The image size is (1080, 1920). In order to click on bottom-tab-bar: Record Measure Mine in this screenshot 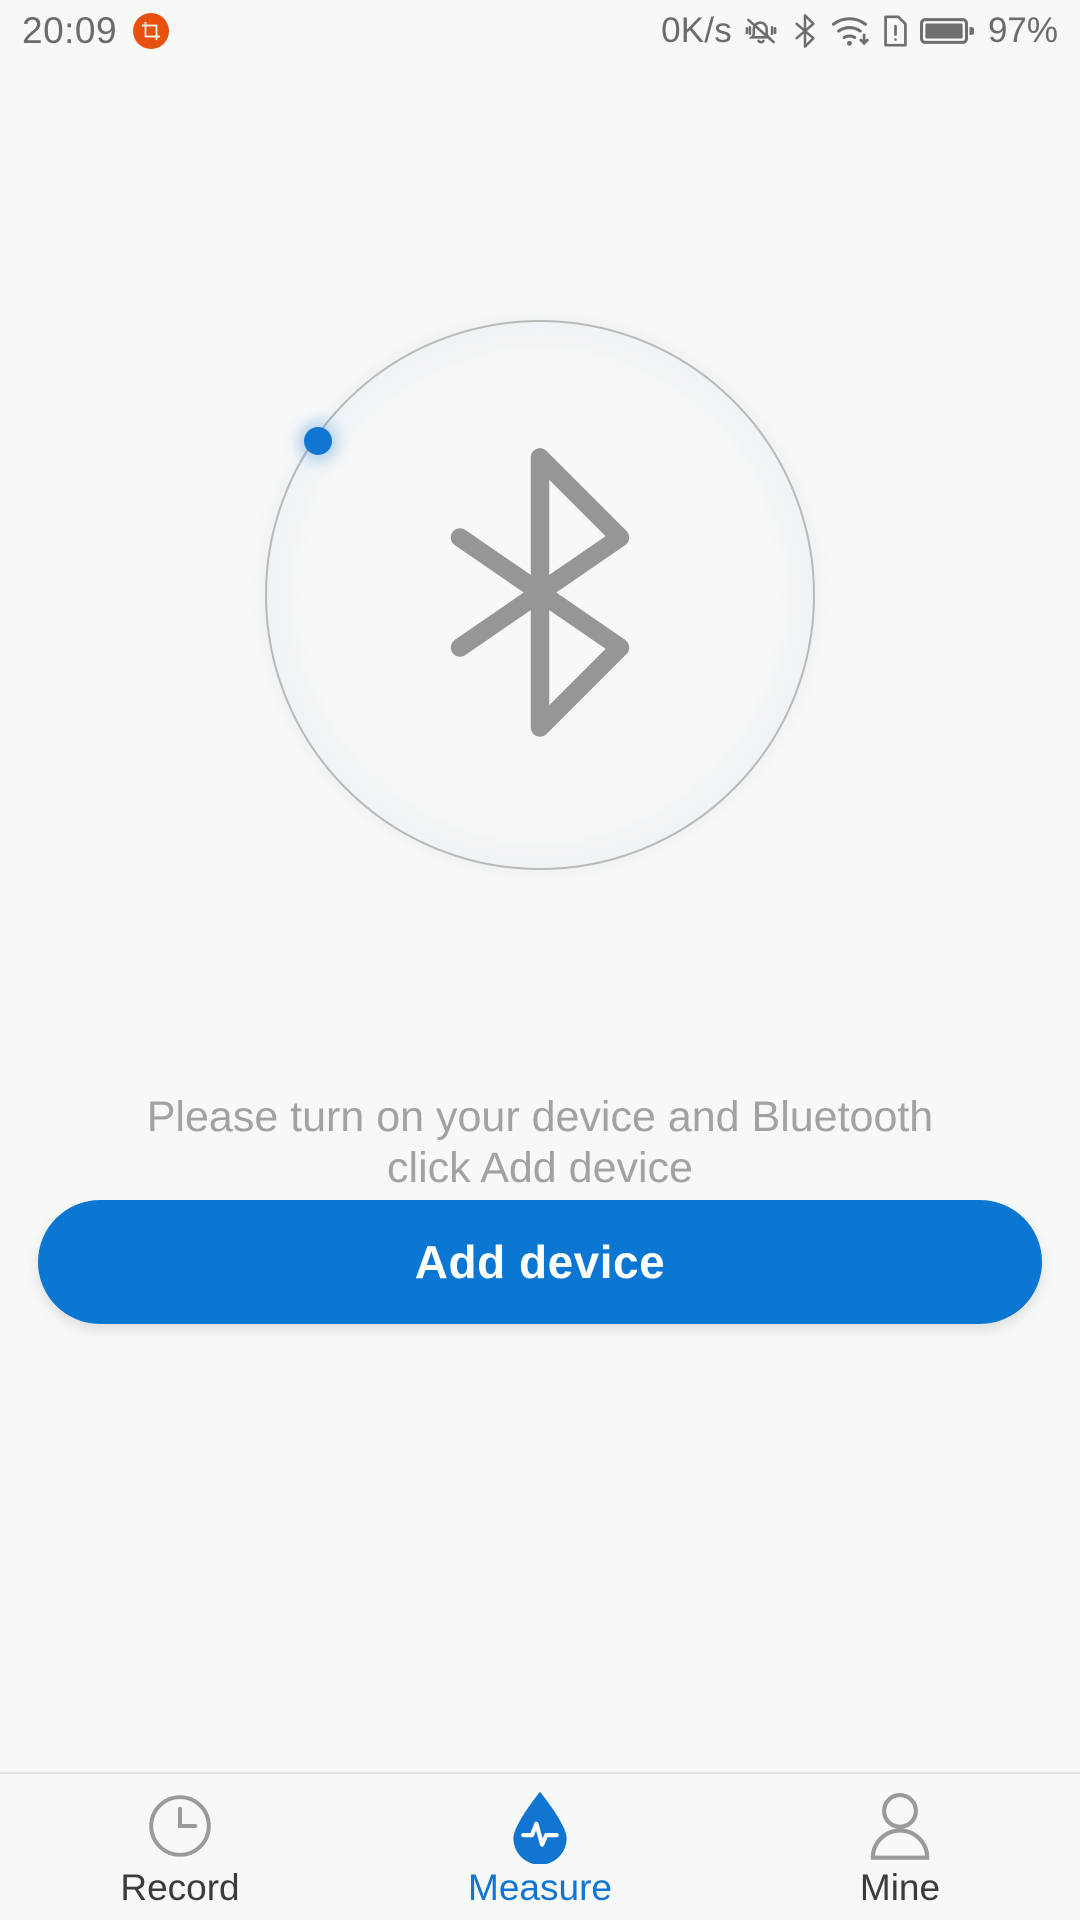, I will do `click(540, 1846)`.